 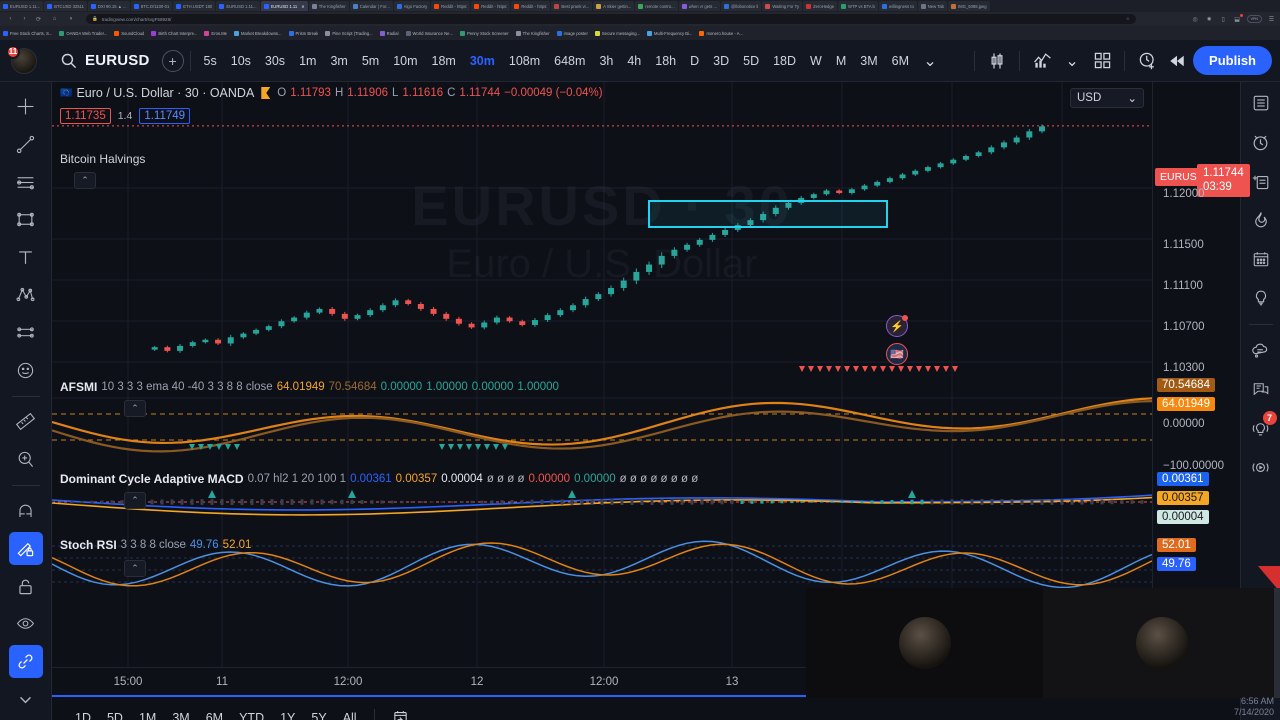 What do you see at coordinates (26, 333) in the screenshot?
I see `prediction-tool` at bounding box center [26, 333].